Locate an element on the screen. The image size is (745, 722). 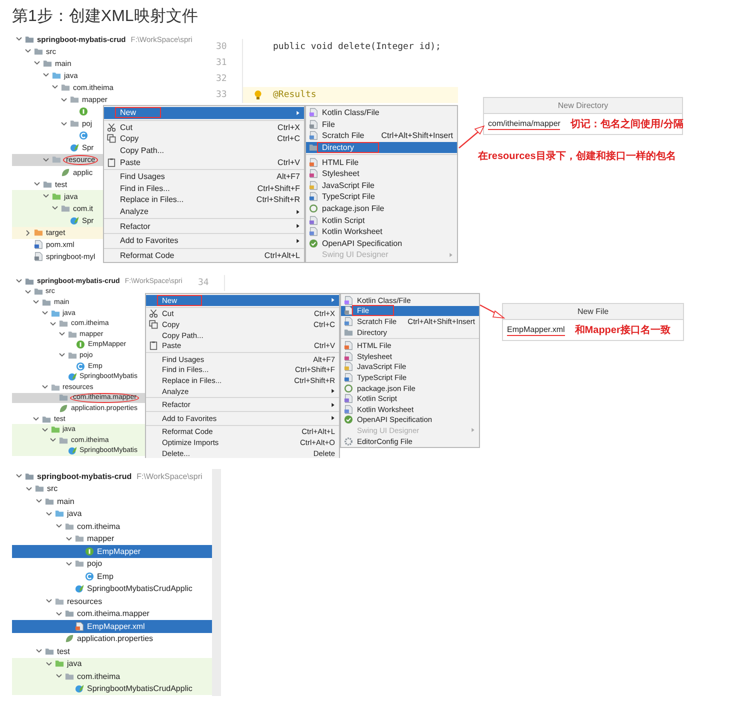
code-text: public void delete(Integer id); is located at coordinates (357, 47).